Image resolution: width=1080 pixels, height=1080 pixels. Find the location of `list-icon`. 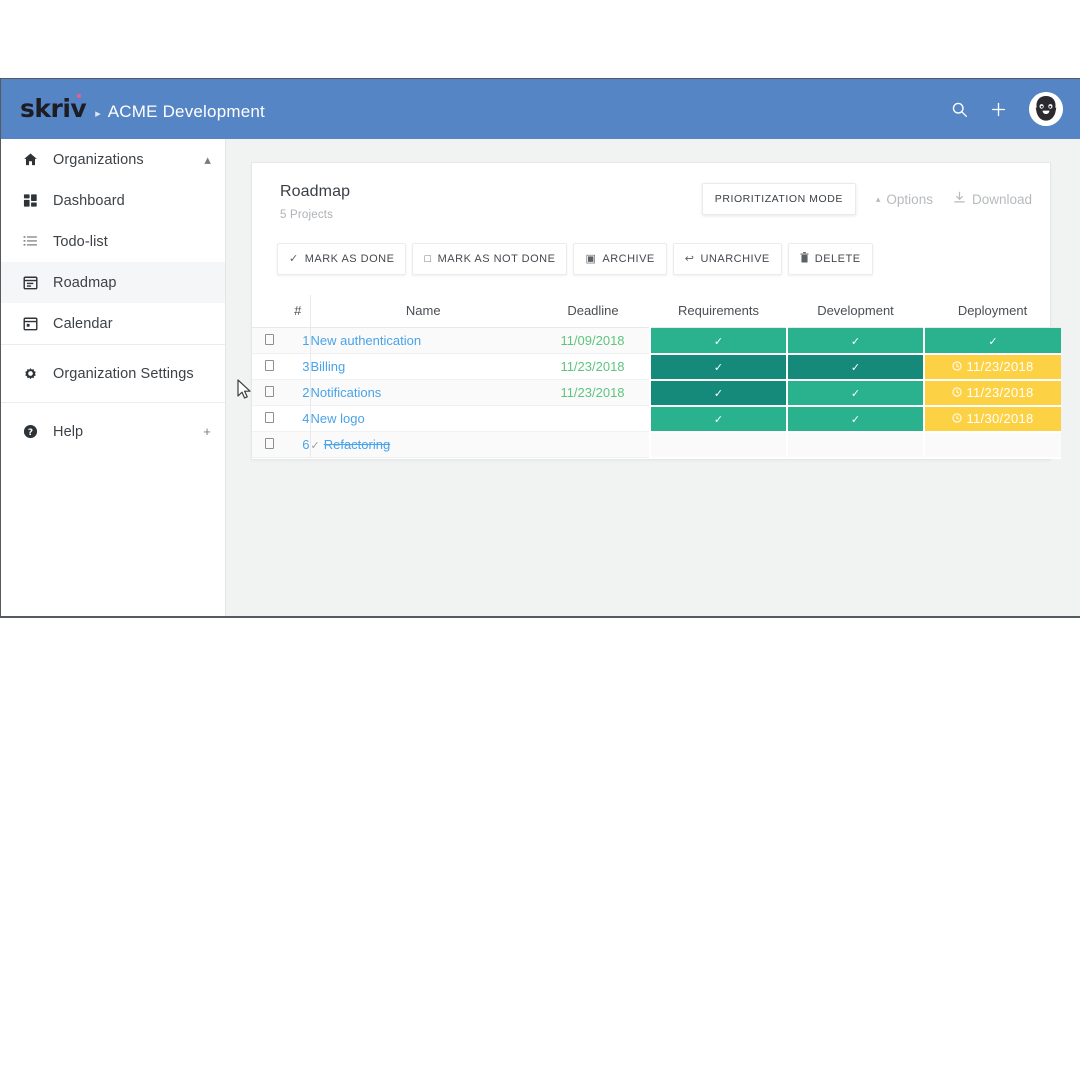

list-icon is located at coordinates (34, 241).